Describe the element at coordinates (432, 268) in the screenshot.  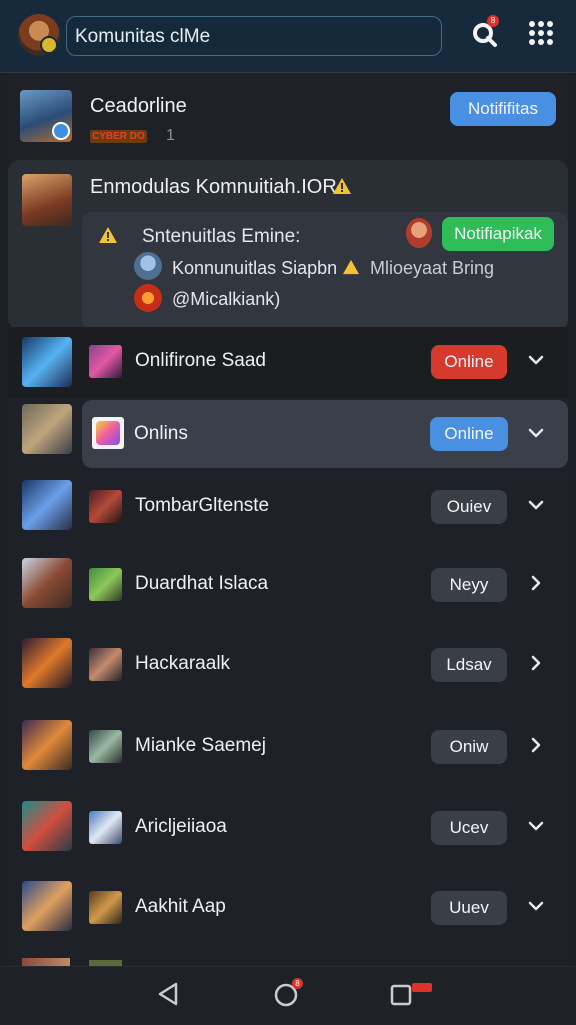
I see `member-extra: Mlioeyaat Bring` at that location.